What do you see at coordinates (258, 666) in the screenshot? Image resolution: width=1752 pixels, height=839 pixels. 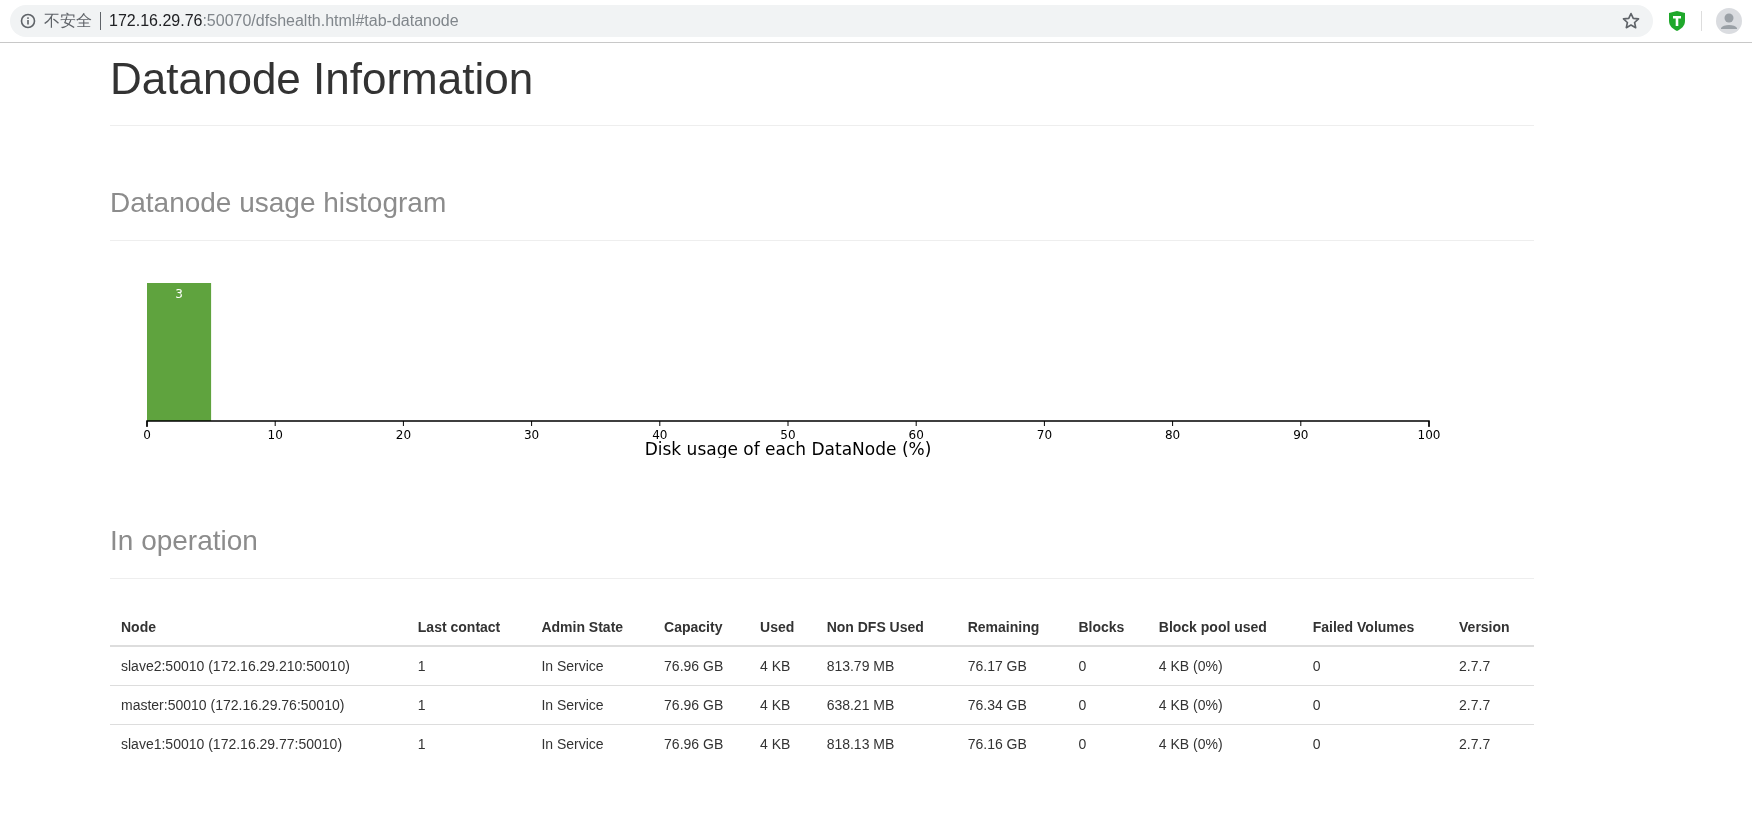 I see `table-cell: slave2:50010 (172.16.29.210:50010)` at bounding box center [258, 666].